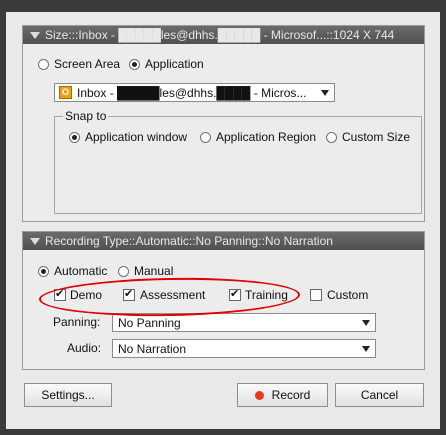 The image size is (446, 435). I want to click on panning-label: Panning:, so click(77, 322).